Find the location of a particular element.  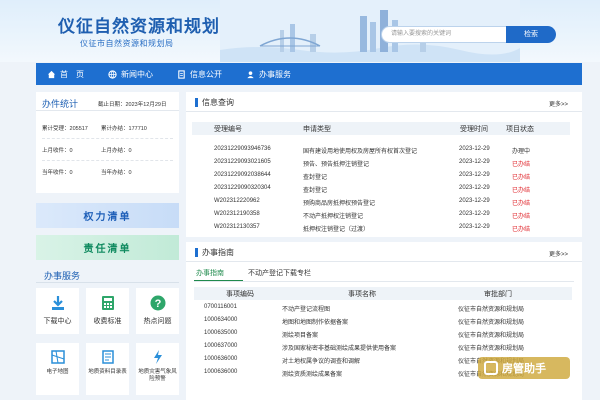

watermark-badge: 房管助手 is located at coordinates (524, 368).